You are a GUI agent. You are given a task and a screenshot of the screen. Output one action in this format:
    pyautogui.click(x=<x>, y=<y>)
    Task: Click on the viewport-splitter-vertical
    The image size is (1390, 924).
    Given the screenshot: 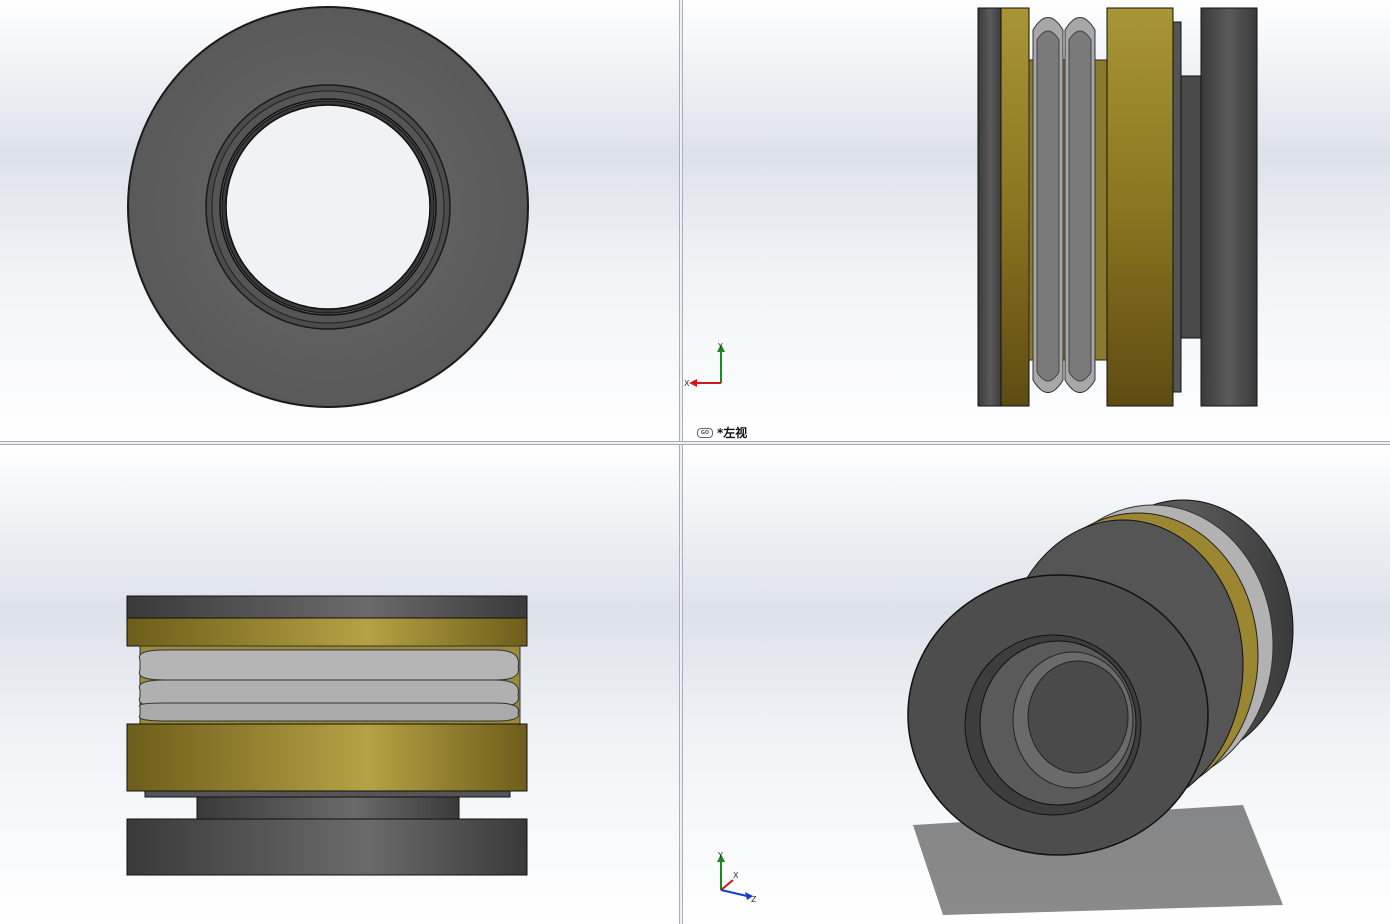 What is the action you would take?
    pyautogui.click(x=681, y=462)
    